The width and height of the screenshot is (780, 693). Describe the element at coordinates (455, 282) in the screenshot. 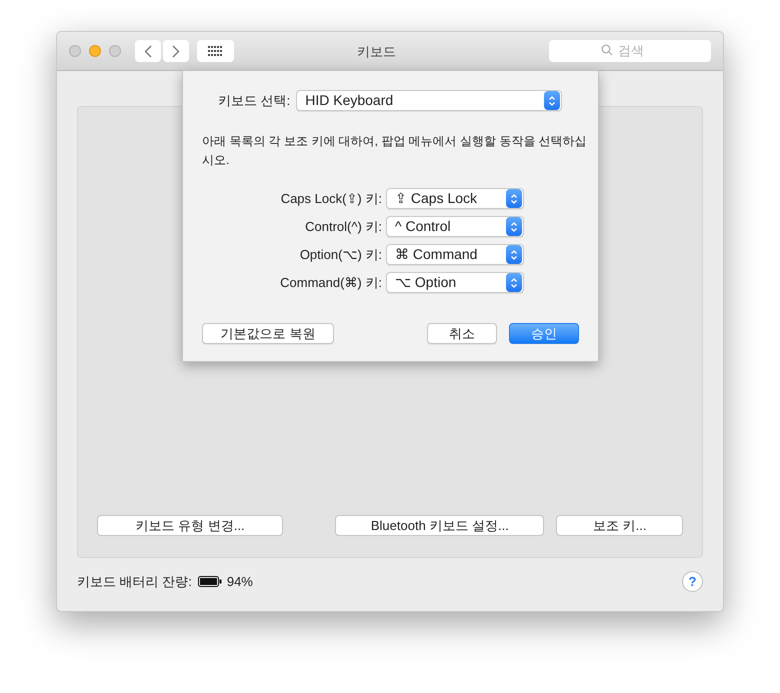

I see `modifier-popup: ⌥ Option` at that location.